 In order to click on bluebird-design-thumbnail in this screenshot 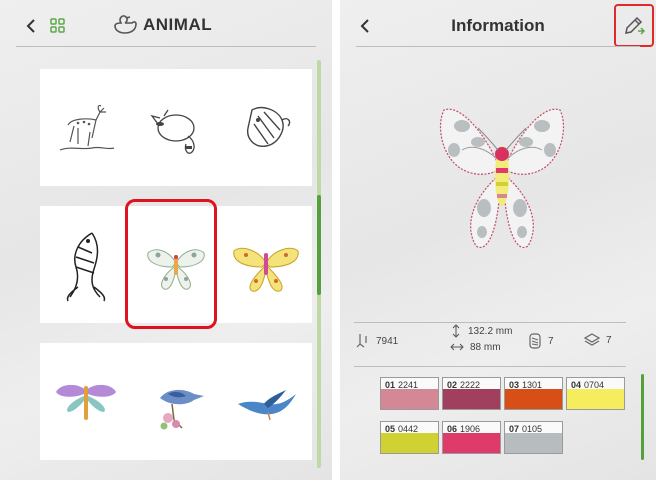, I will do `click(267, 404)`.